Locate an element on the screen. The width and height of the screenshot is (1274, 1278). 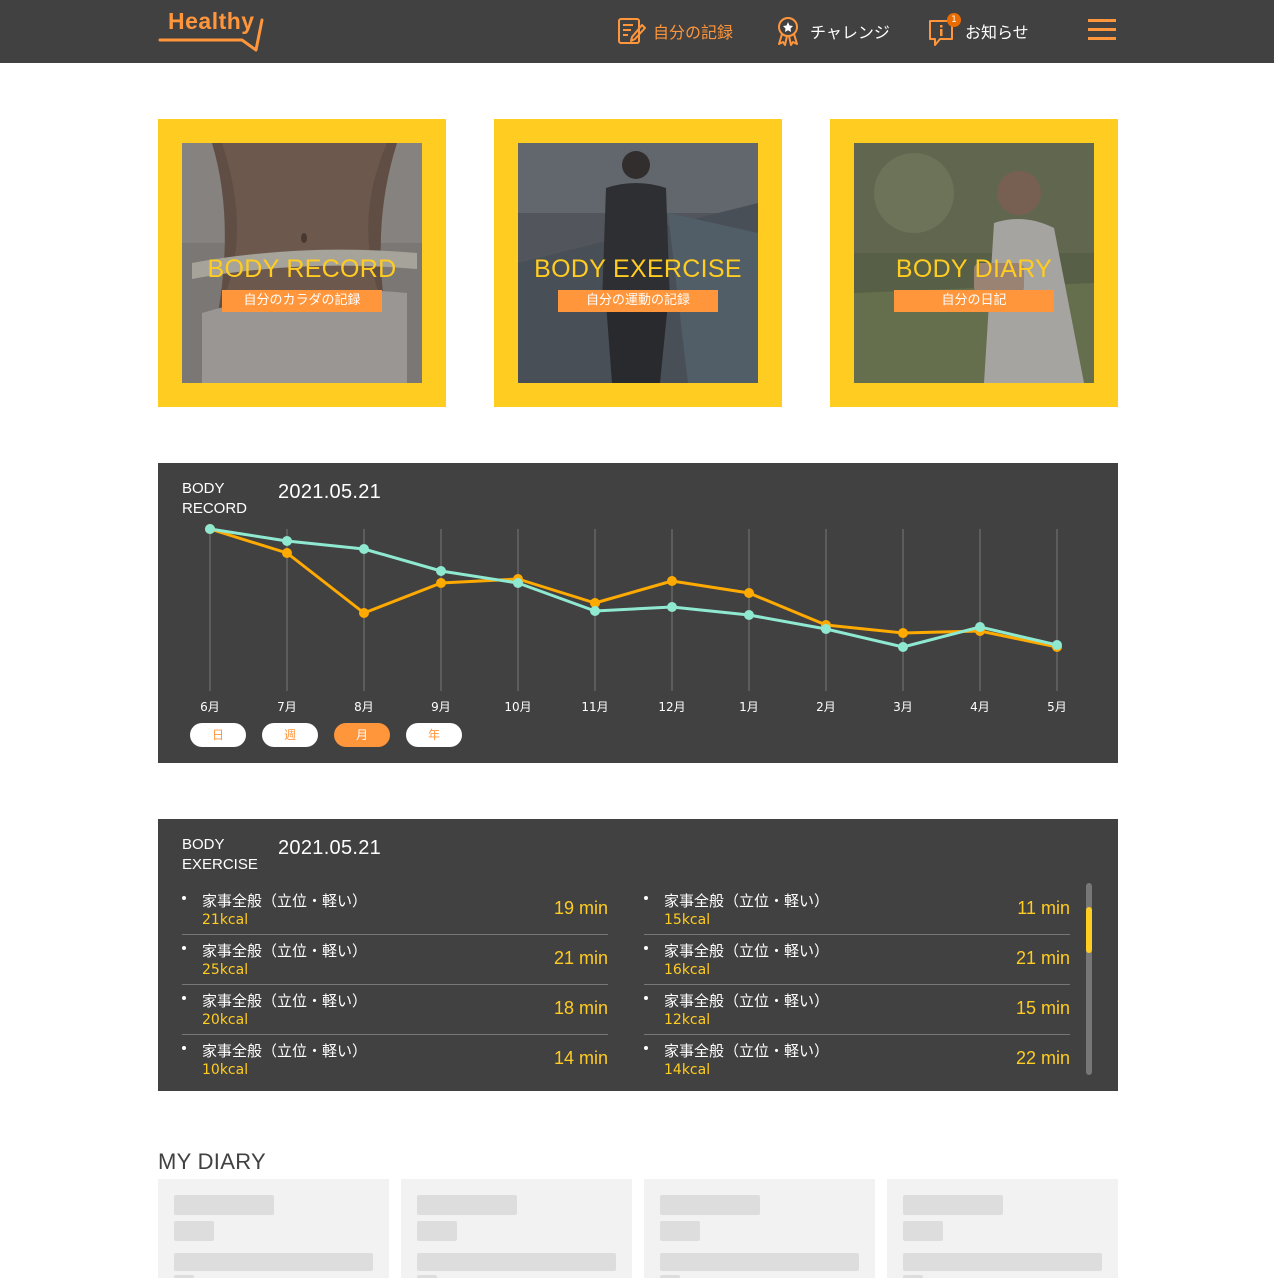
exercise-kcal: 21kcal is located at coordinates (225, 920).